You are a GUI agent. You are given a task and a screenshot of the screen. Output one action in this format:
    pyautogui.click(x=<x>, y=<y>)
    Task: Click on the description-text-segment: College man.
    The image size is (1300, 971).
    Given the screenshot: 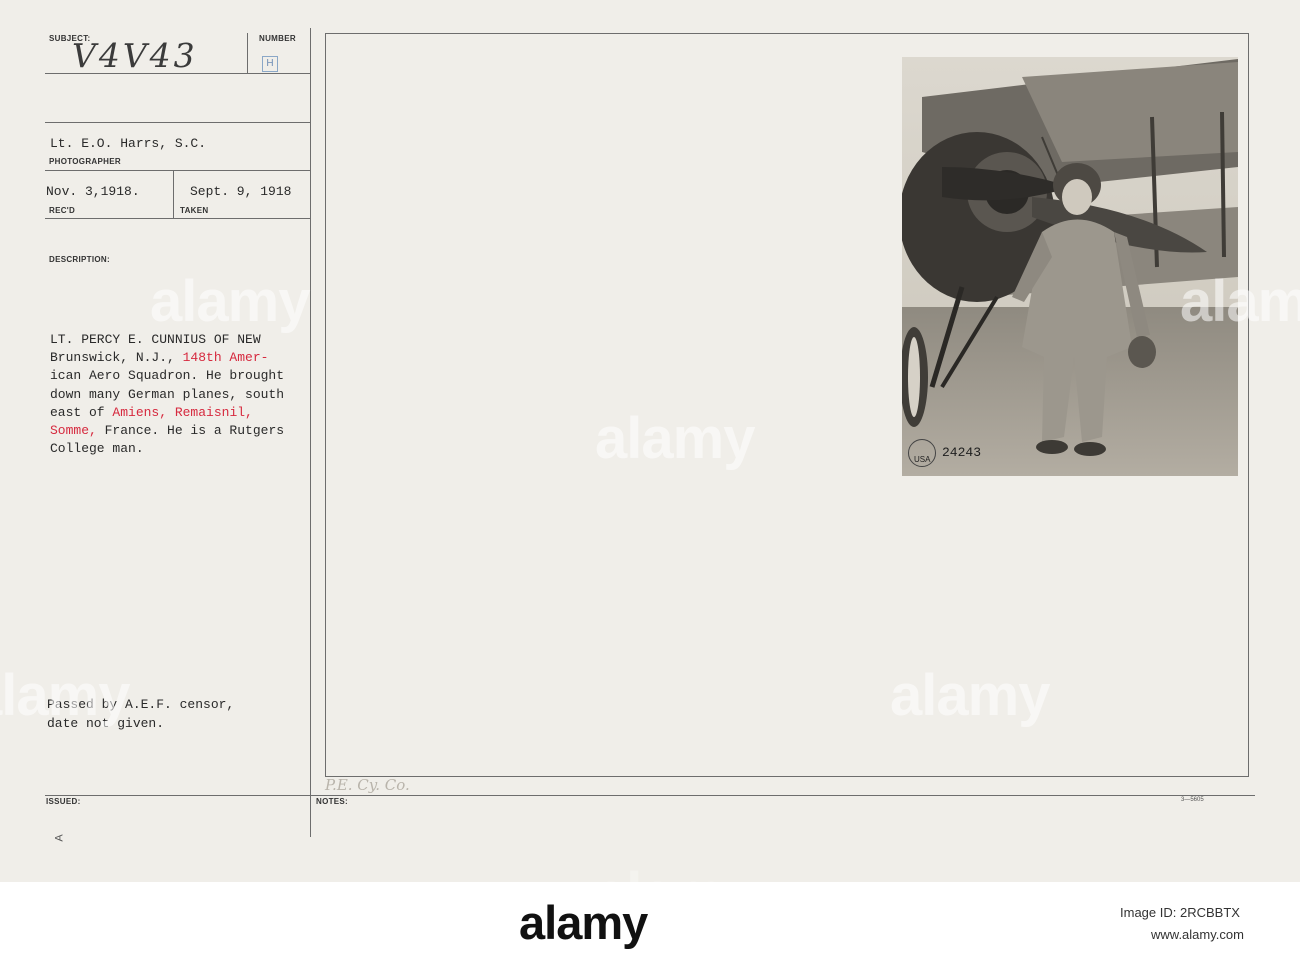 What is the action you would take?
    pyautogui.click(x=97, y=449)
    